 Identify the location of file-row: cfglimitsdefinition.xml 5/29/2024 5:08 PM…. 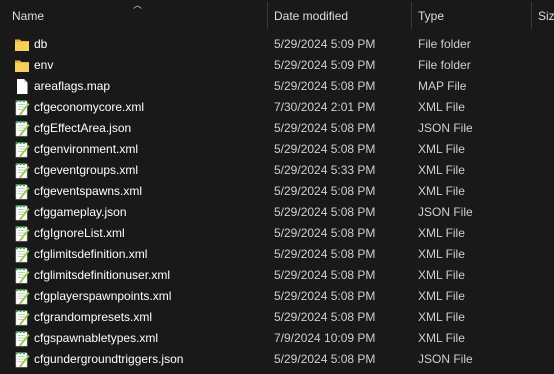
(277, 254).